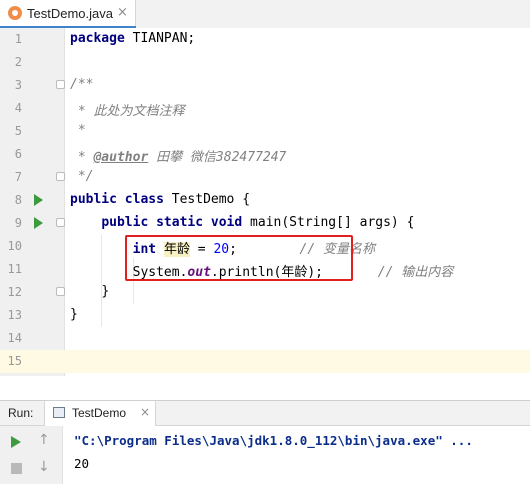 The width and height of the screenshot is (530, 484). What do you see at coordinates (78, 130) in the screenshot?
I see `doc-comment: *` at bounding box center [78, 130].